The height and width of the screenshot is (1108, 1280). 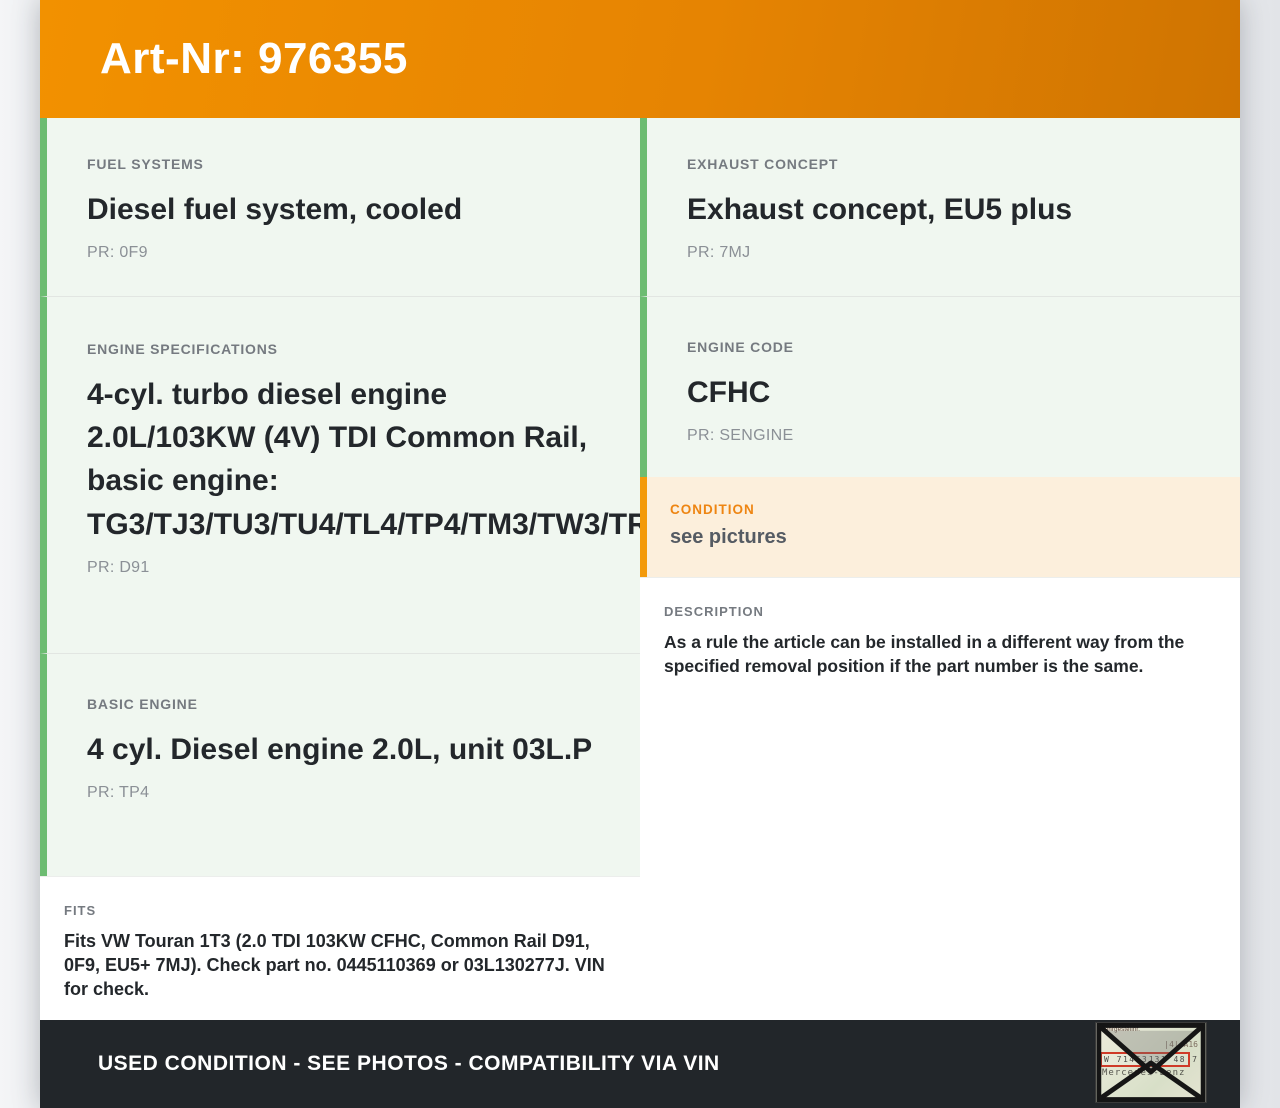 What do you see at coordinates (275, 209) in the screenshot?
I see `fuel-systems-title: Diesel fuel system, cooled` at bounding box center [275, 209].